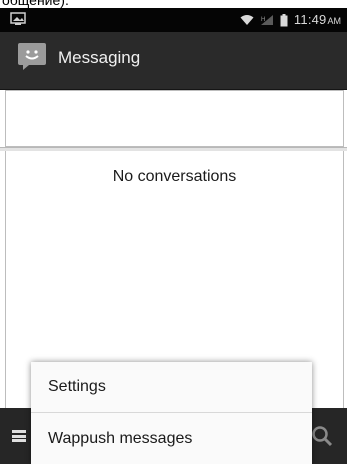 The width and height of the screenshot is (347, 464). I want to click on caption-strip: общение)., so click(173, 4).